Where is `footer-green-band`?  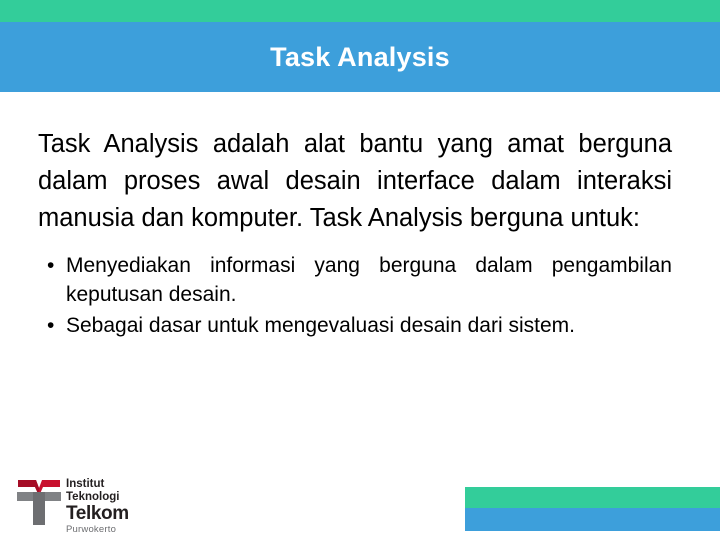
footer-green-band is located at coordinates (592, 497).